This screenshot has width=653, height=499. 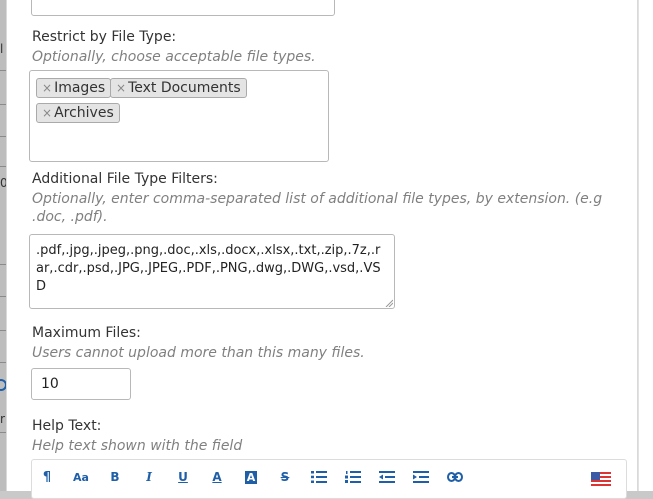 I want to click on maximum-files-label: Maximum Files:, so click(x=86, y=333).